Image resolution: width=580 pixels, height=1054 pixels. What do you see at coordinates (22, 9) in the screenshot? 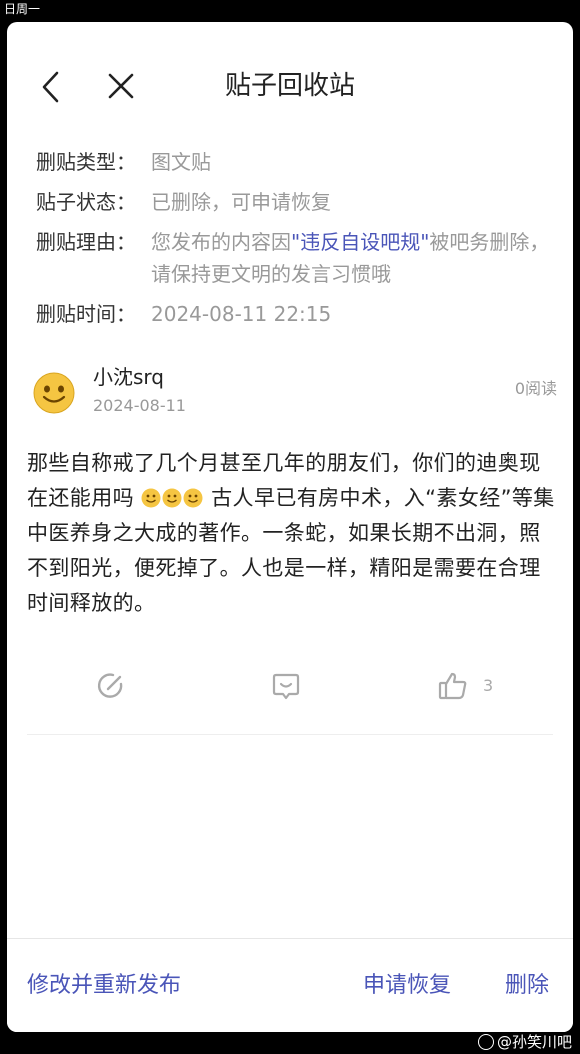
I see `status-bar-text: 日周一` at bounding box center [22, 9].